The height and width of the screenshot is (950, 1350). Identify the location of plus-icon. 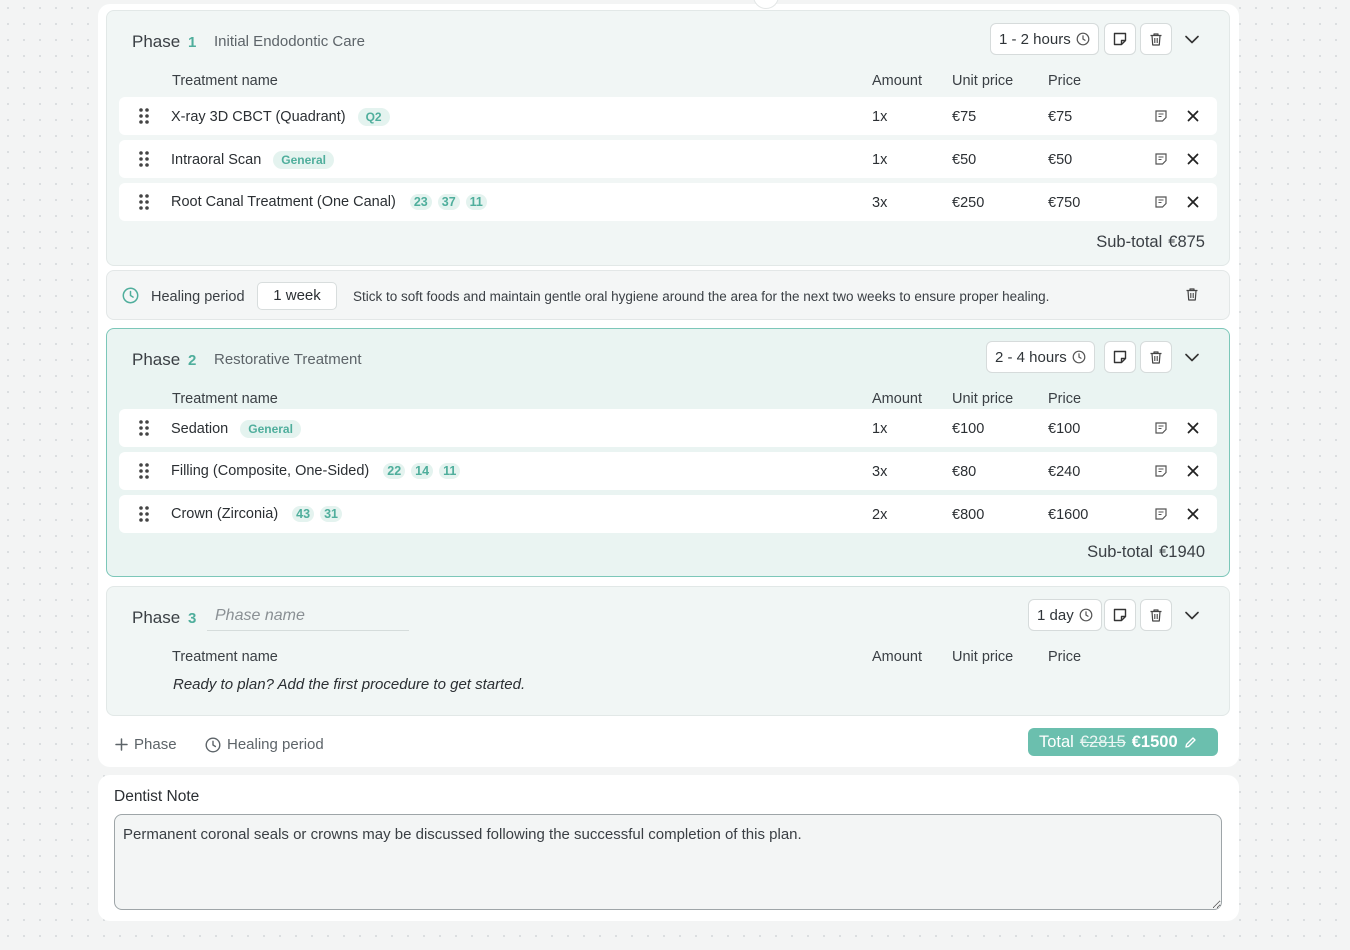
(121, 744).